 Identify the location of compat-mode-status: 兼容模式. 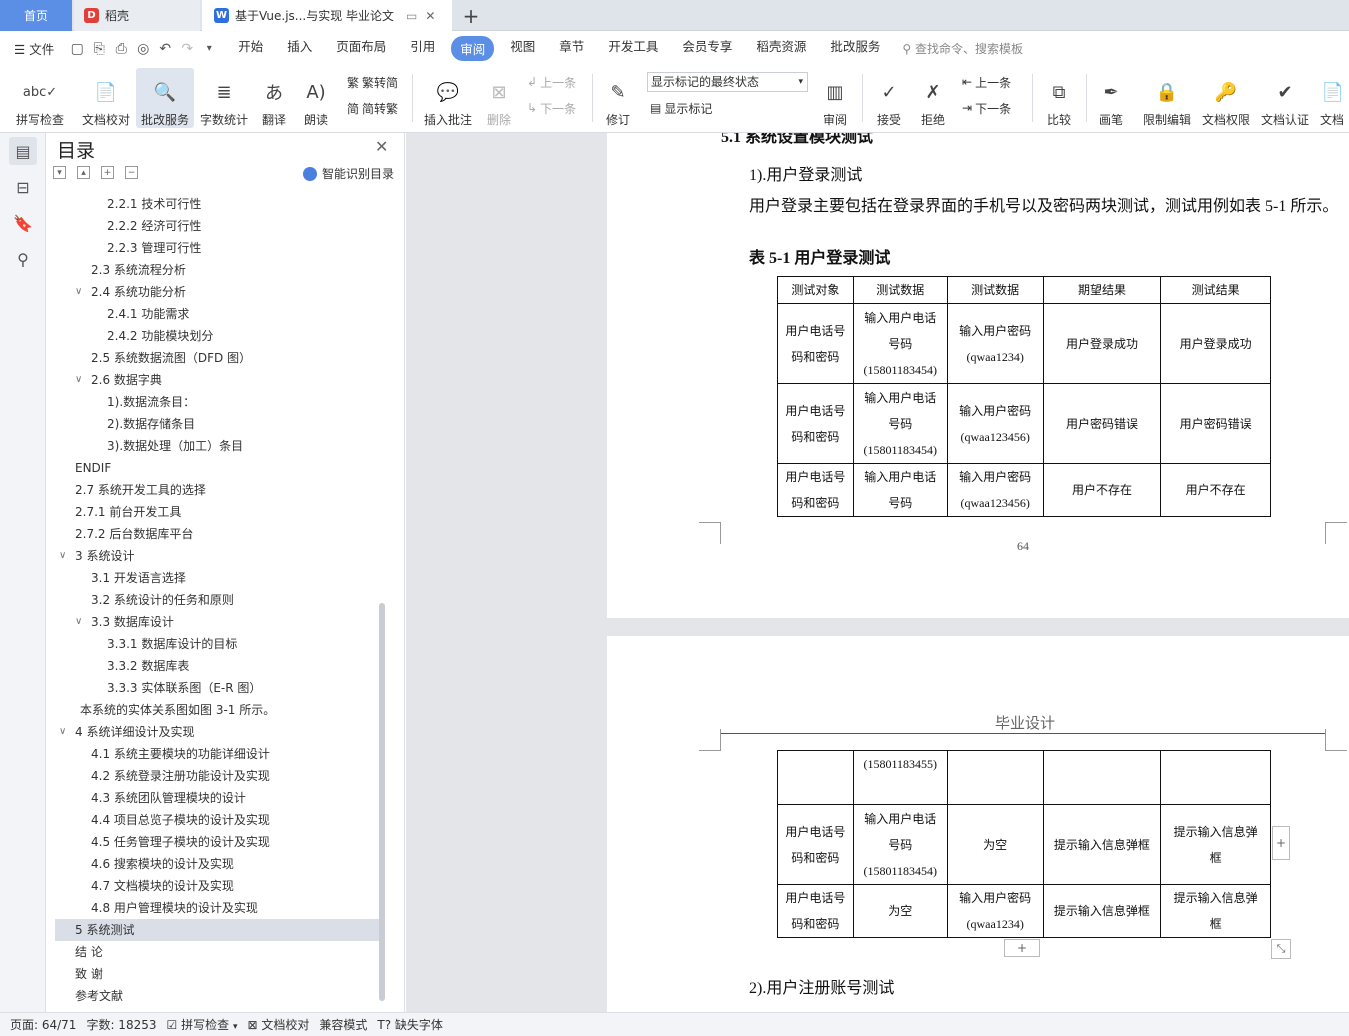
(343, 1024).